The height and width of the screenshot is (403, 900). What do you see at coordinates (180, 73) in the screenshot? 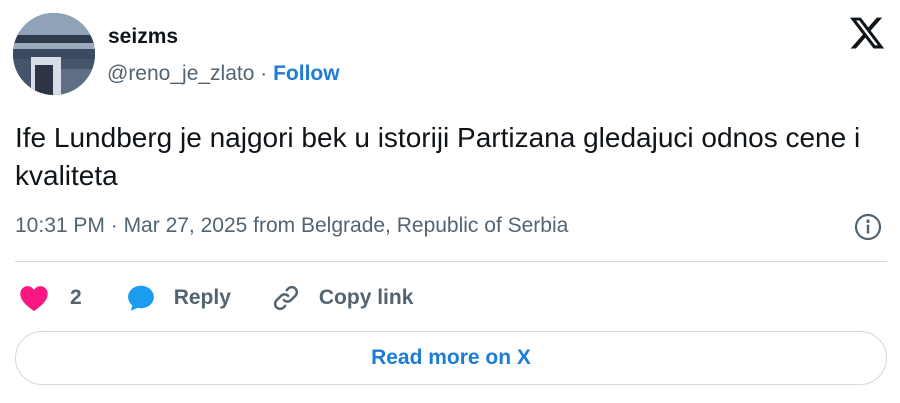
I see `user-handle: @reno_je_zlato` at bounding box center [180, 73].